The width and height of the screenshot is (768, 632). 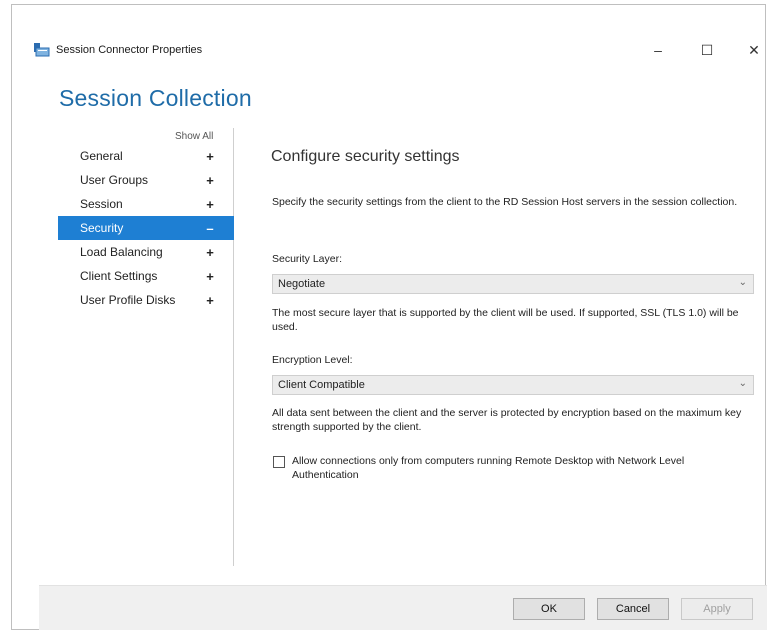 I want to click on sidebar-item-load-balancing: Load Balancing +, so click(x=146, y=252).